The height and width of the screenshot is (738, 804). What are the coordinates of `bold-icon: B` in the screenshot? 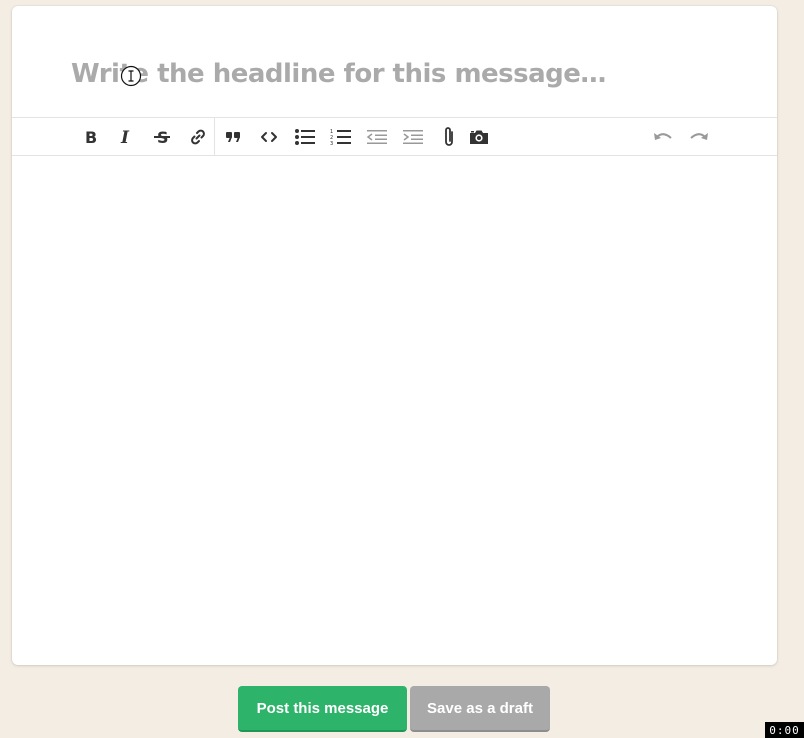 It's located at (91, 137).